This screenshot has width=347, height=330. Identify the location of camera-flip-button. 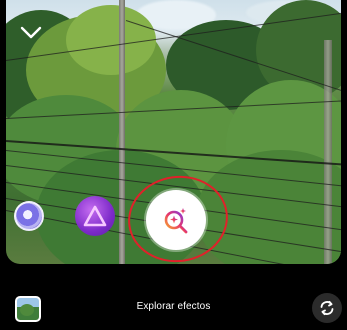
(327, 308).